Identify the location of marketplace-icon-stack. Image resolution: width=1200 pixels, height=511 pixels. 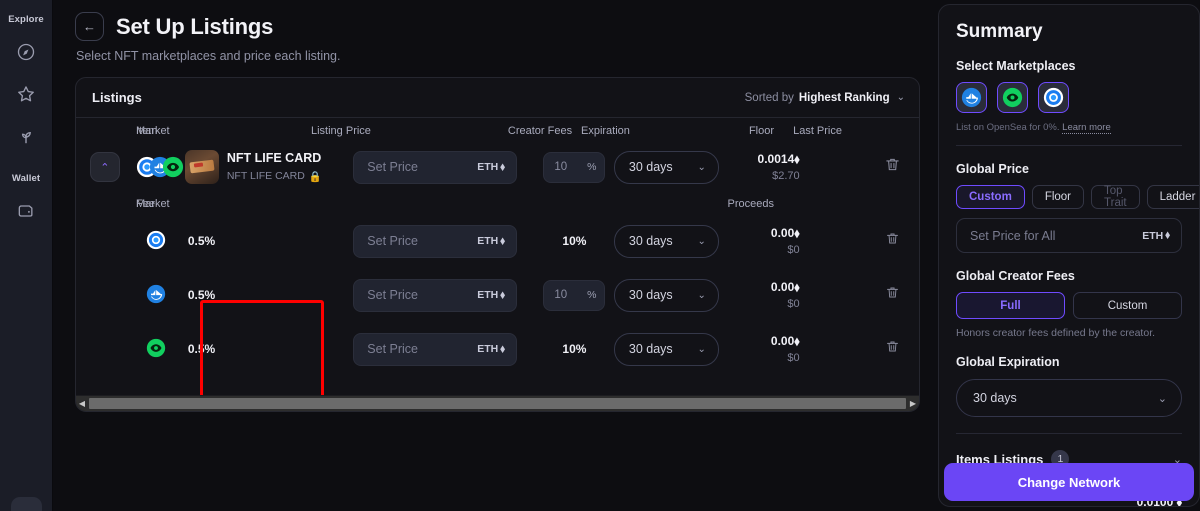
(160, 167).